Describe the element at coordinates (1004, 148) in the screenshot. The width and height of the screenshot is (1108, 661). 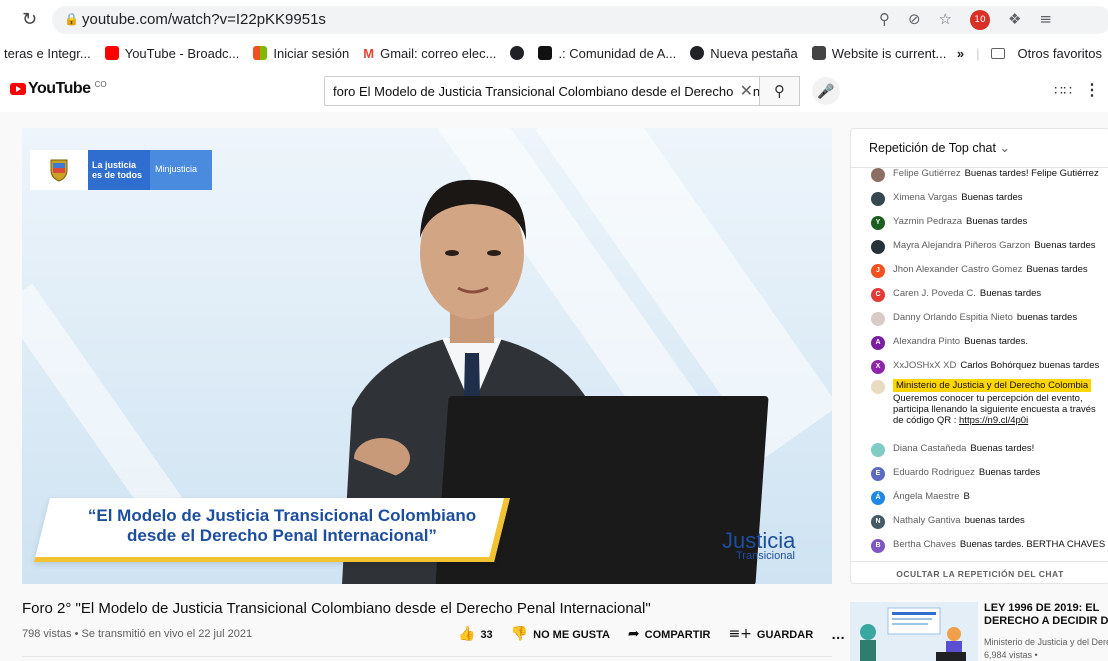
I see `chevron-down-icon: ⌄` at that location.